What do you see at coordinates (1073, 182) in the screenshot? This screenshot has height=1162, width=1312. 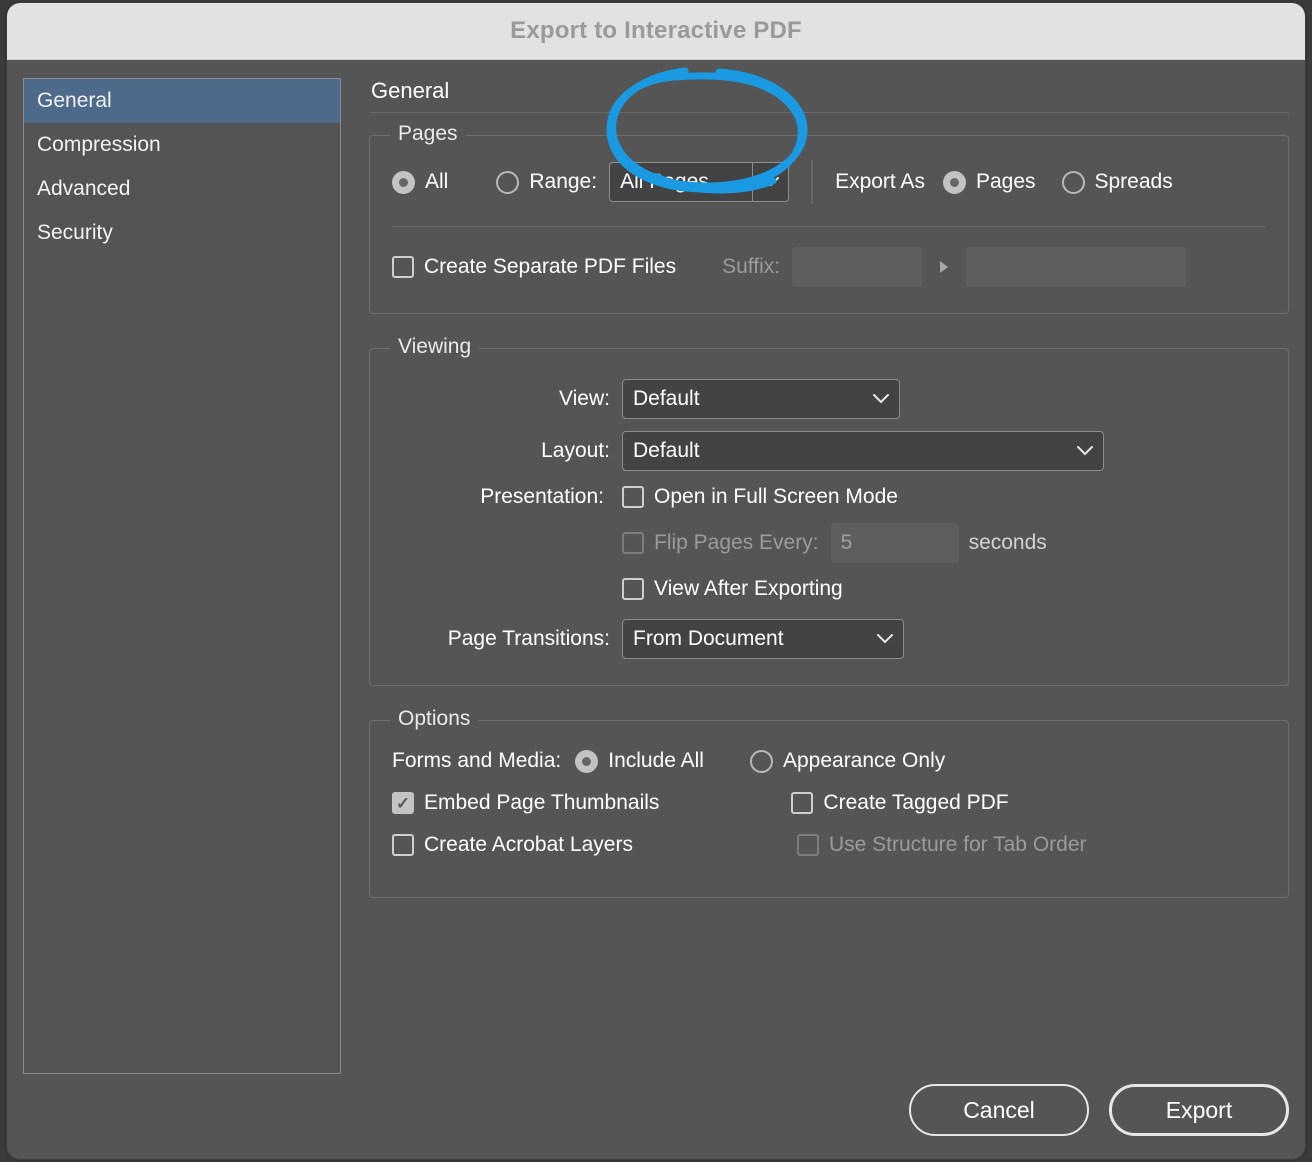 I see `radio-export-as-spreads` at bounding box center [1073, 182].